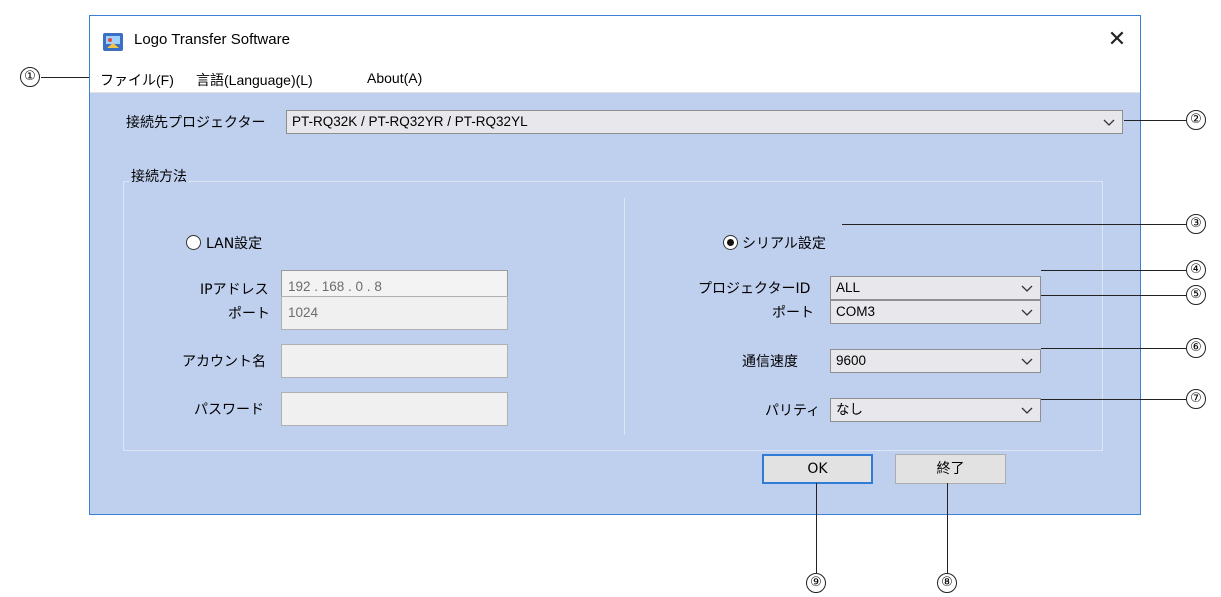  What do you see at coordinates (113, 42) in the screenshot?
I see `app-logo-icon` at bounding box center [113, 42].